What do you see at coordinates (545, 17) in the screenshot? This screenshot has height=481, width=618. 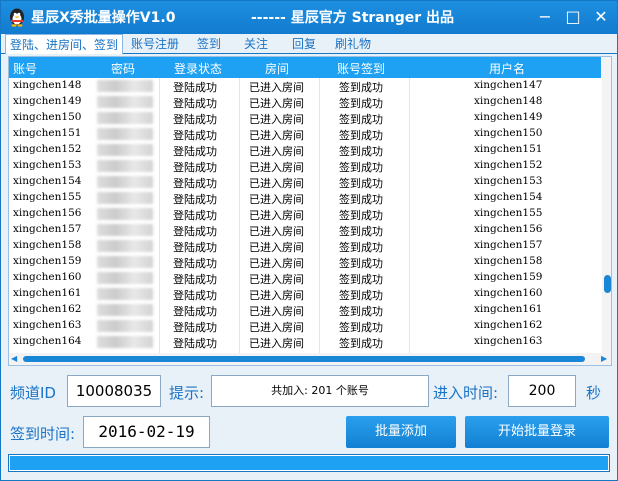 I see `minimize-button: −` at bounding box center [545, 17].